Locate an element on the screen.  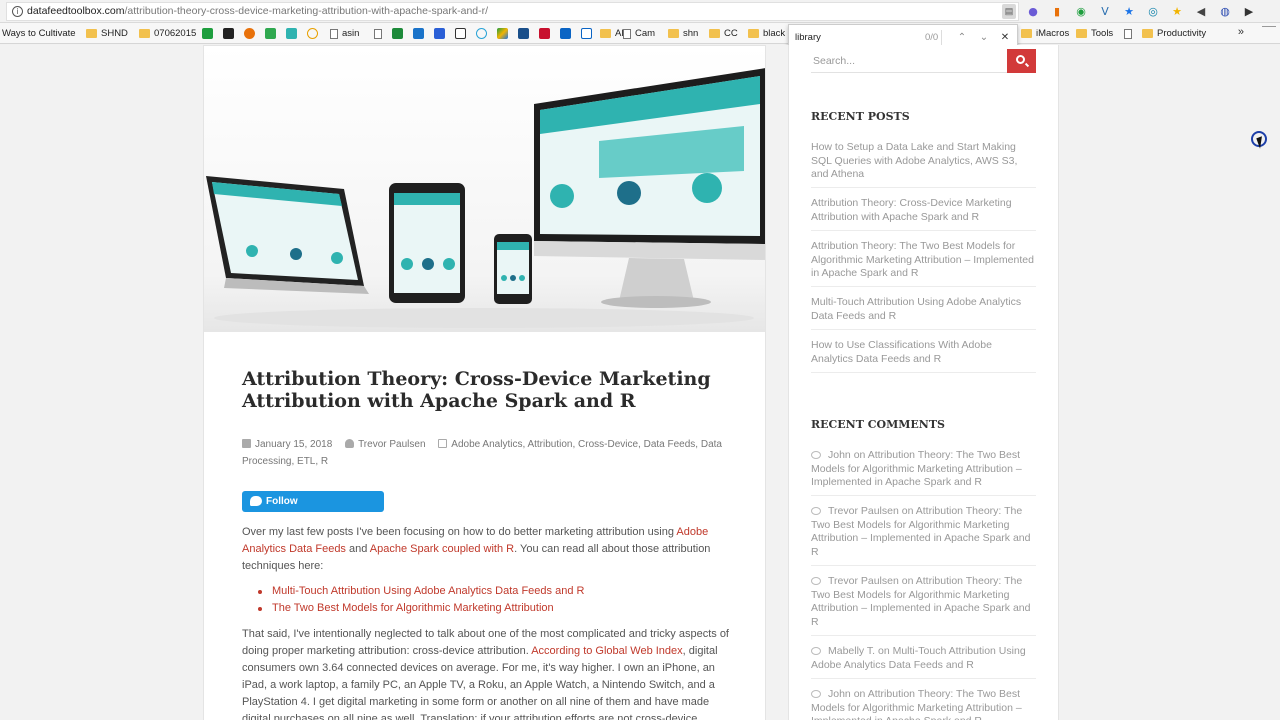
bookmark-item: asin is located at coordinates (344, 33).